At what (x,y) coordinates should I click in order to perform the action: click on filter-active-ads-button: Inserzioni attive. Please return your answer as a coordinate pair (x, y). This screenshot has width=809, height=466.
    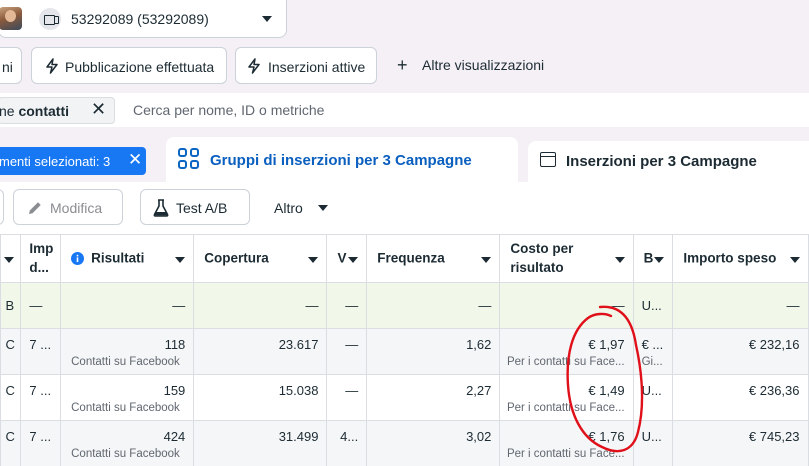
    Looking at the image, I should click on (306, 65).